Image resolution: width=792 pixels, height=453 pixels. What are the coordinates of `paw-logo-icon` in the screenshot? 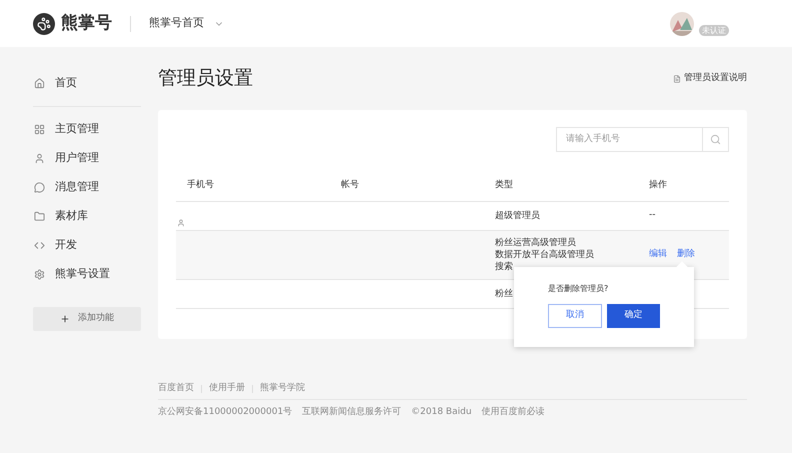 It's located at (44, 23).